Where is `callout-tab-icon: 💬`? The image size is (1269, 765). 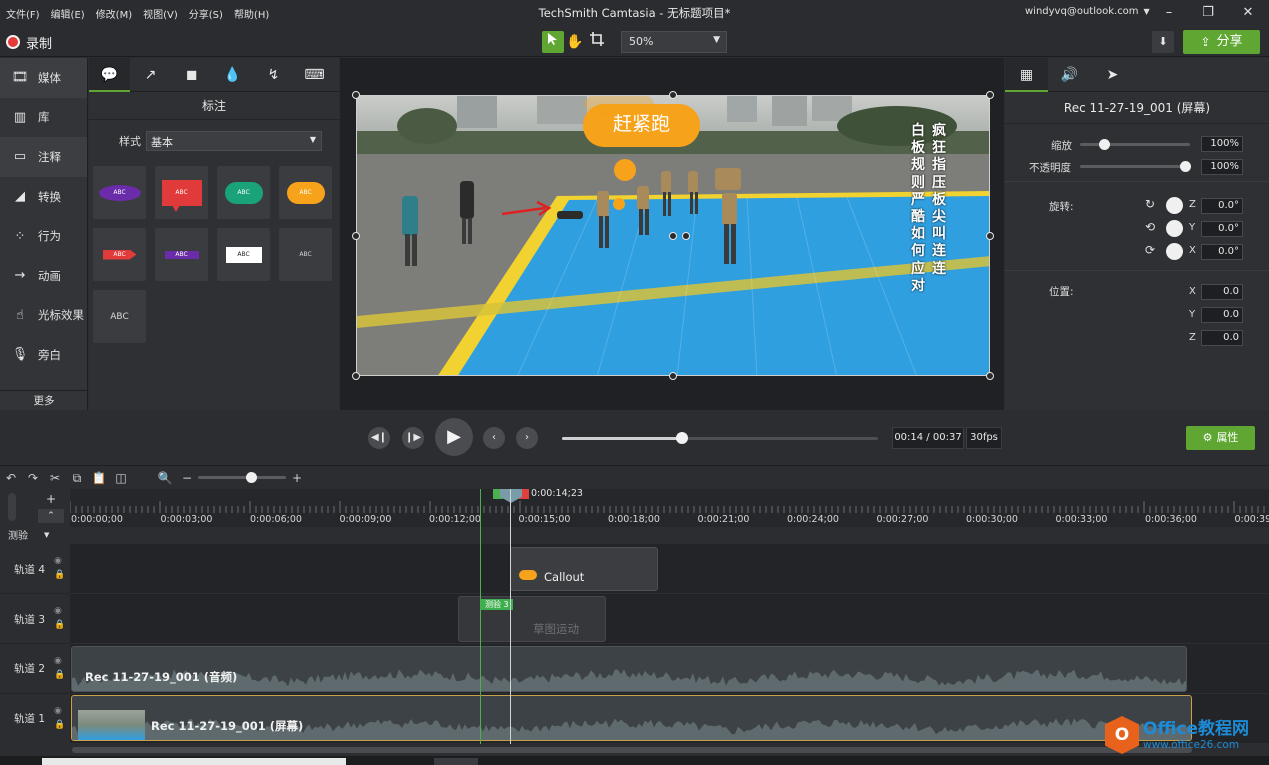 callout-tab-icon: 💬 is located at coordinates (109, 75).